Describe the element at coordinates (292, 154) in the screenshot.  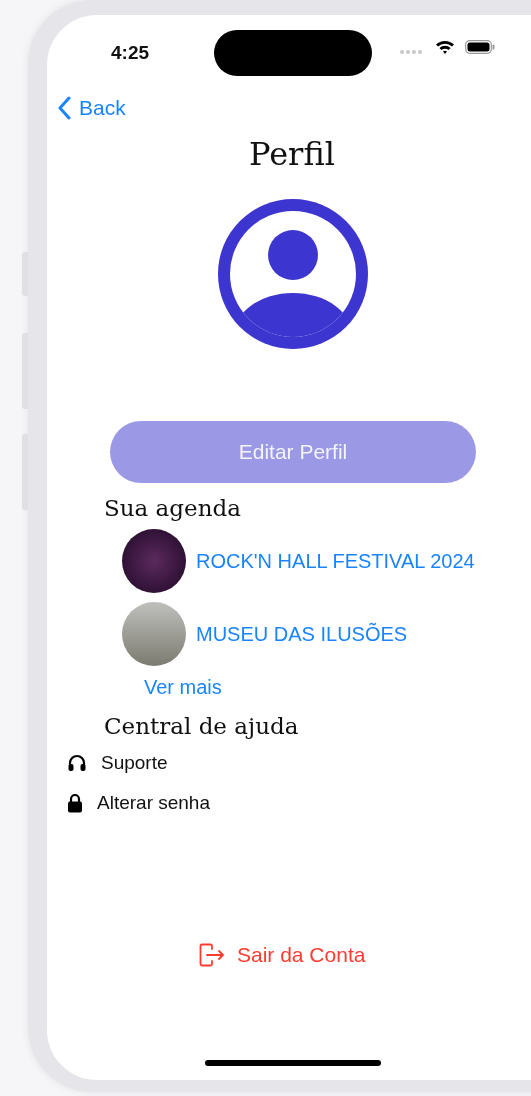
I see `page-title: Perfil` at that location.